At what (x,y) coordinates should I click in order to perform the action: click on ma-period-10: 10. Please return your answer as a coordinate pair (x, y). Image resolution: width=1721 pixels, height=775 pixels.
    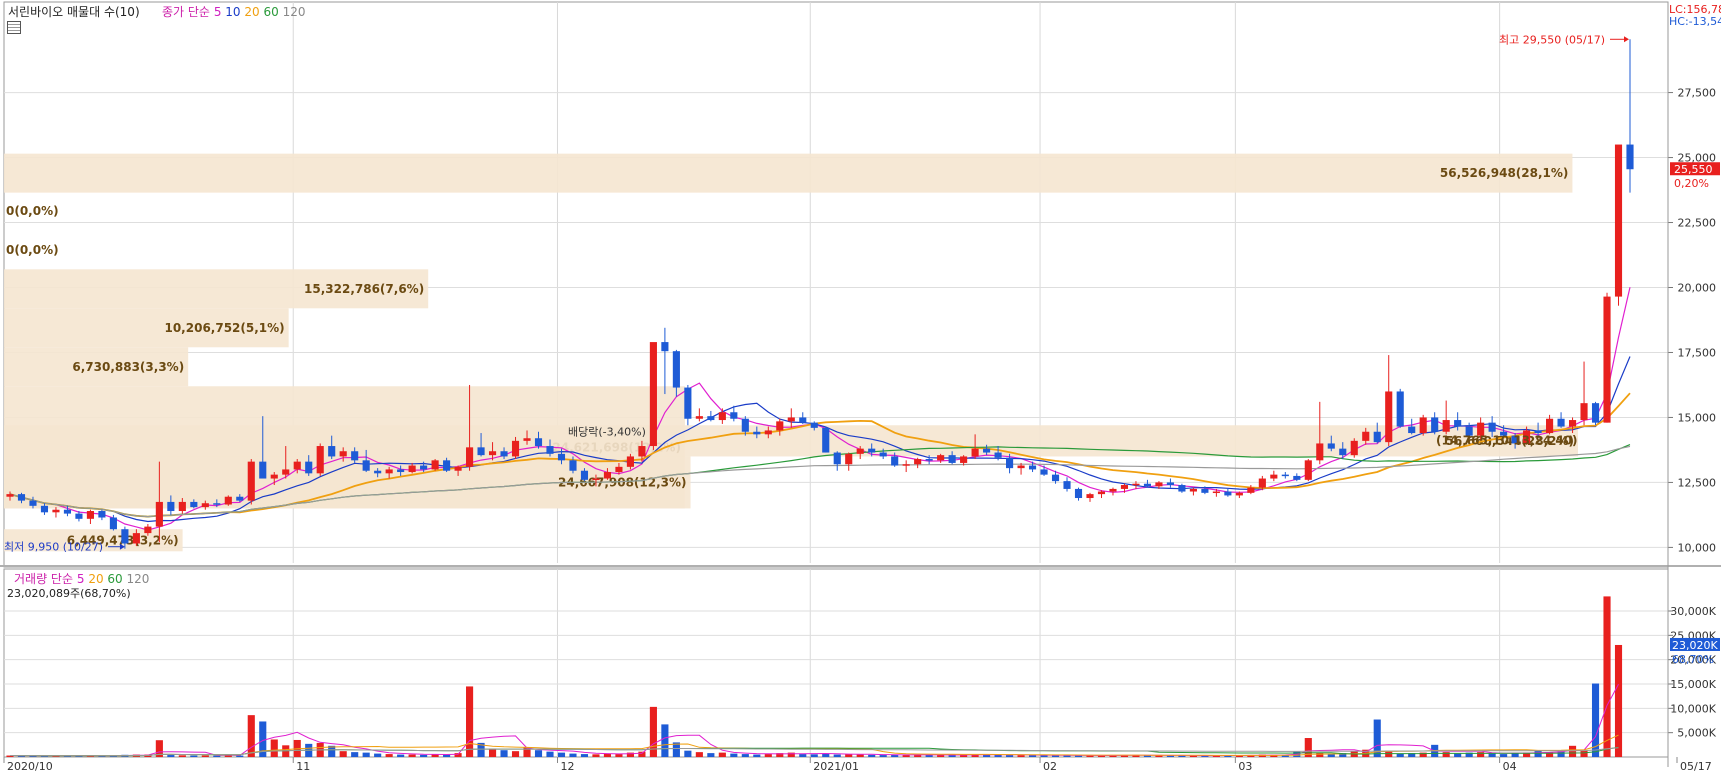
    Looking at the image, I should click on (233, 12).